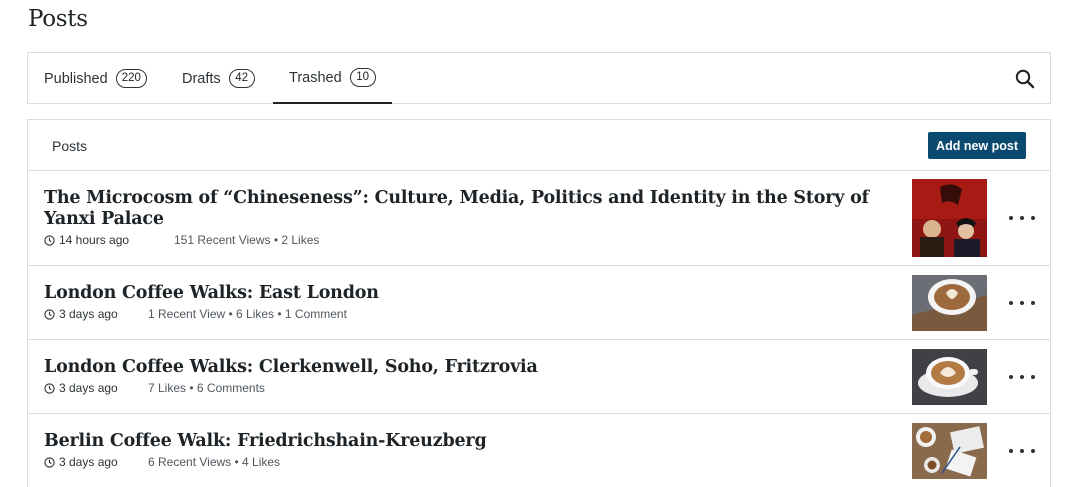 This screenshot has width=1080, height=487. I want to click on tab-trashed: Trashed 10, so click(332, 78).